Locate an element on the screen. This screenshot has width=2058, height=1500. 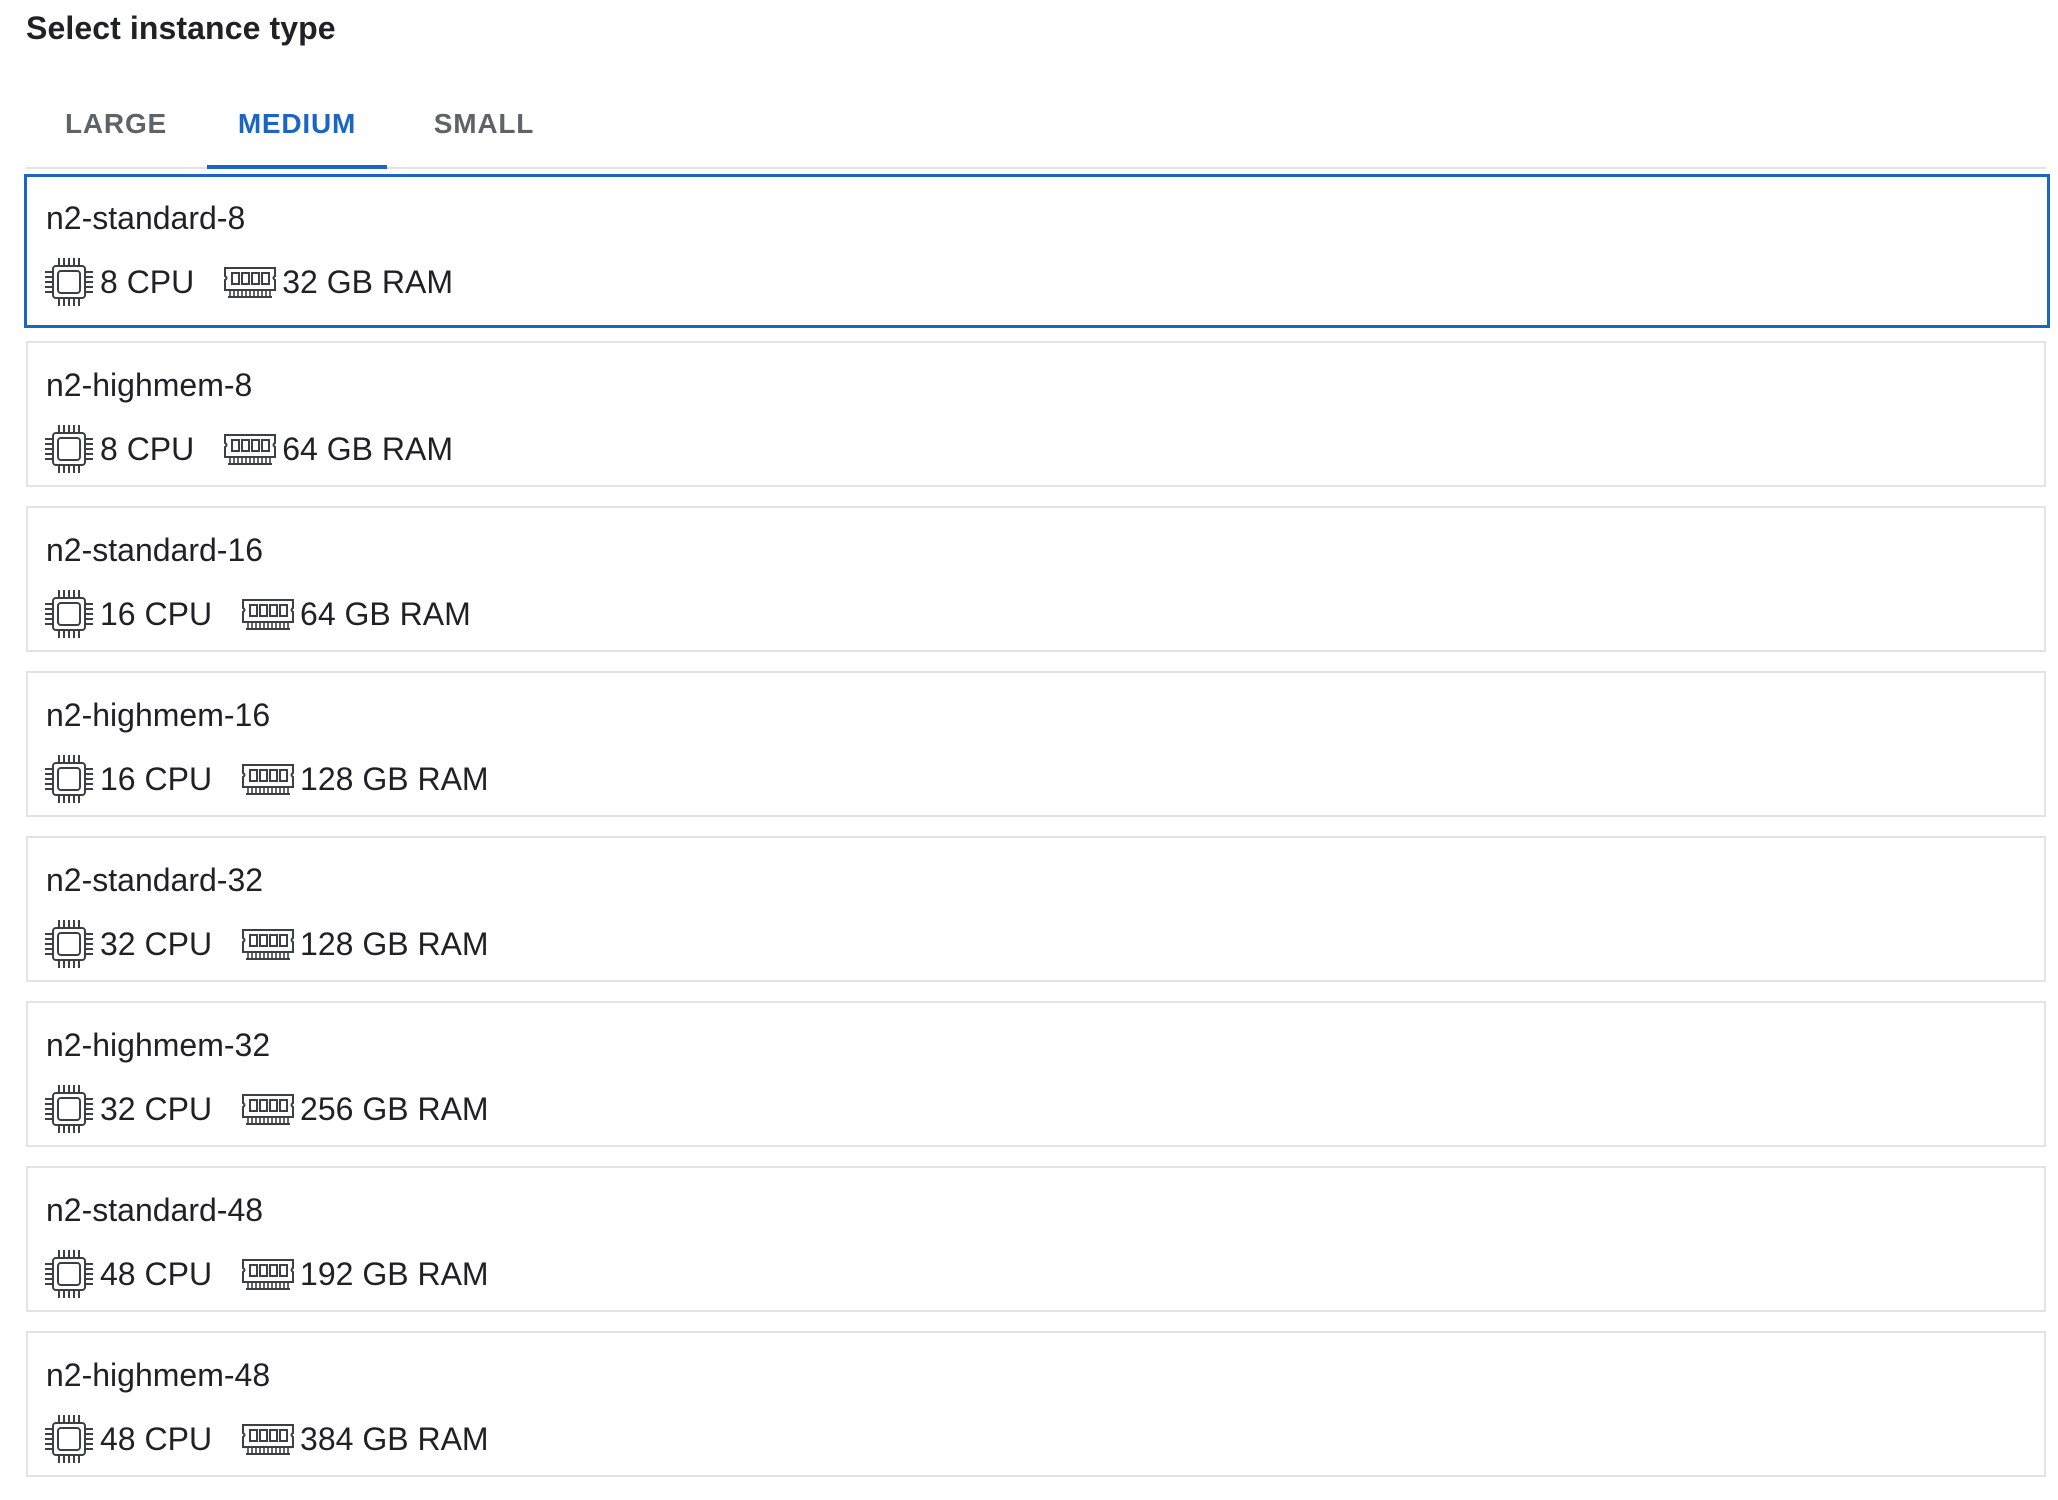
instance-card-n2-standard-32: n2-standard-32 32 CPU 128 GB RAM is located at coordinates (1036, 909).